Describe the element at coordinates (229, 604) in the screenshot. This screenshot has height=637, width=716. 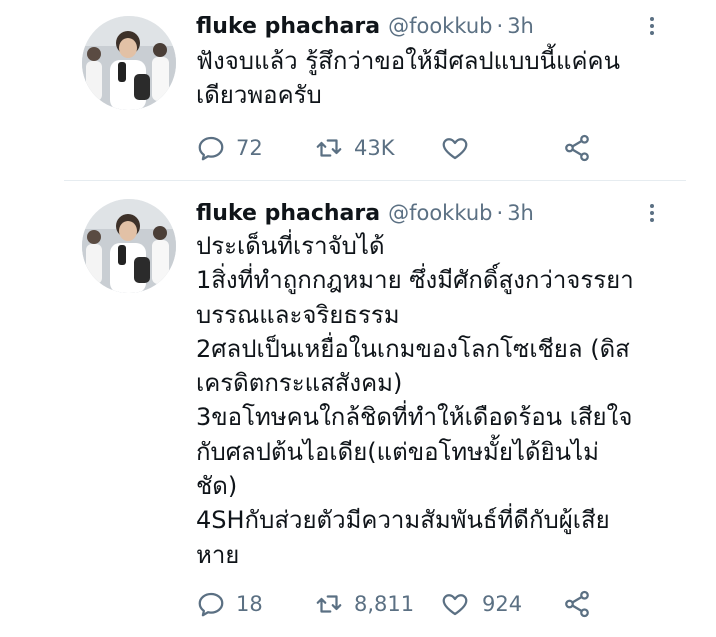
I see `reply-button: 18` at that location.